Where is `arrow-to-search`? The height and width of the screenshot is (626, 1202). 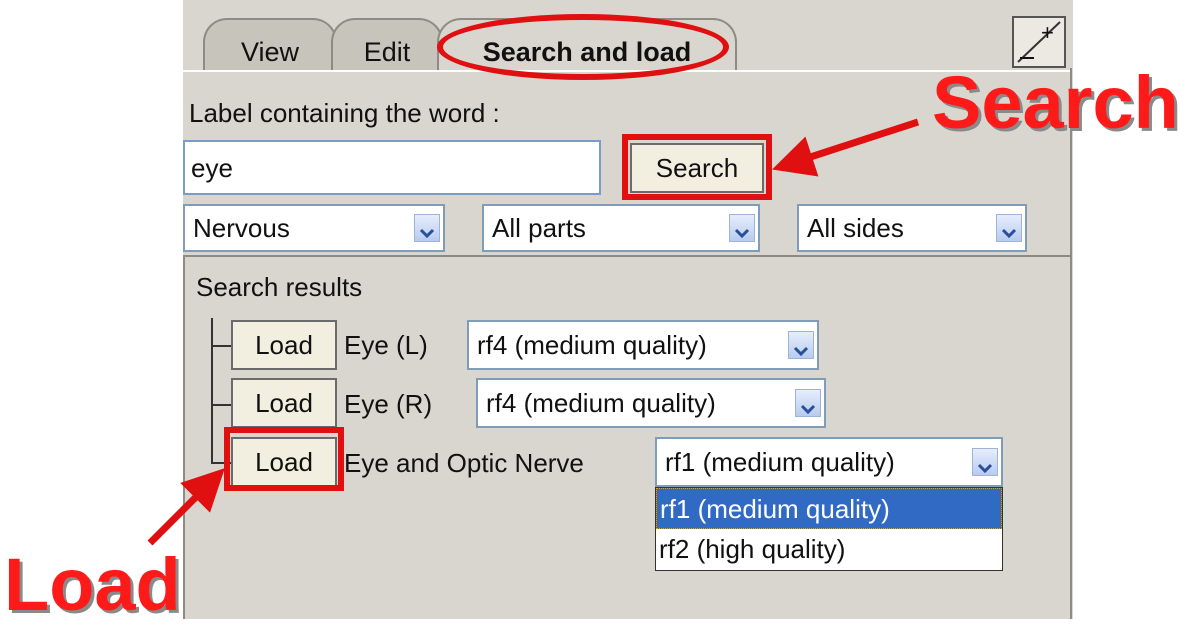 arrow-to-search is located at coordinates (846, 147).